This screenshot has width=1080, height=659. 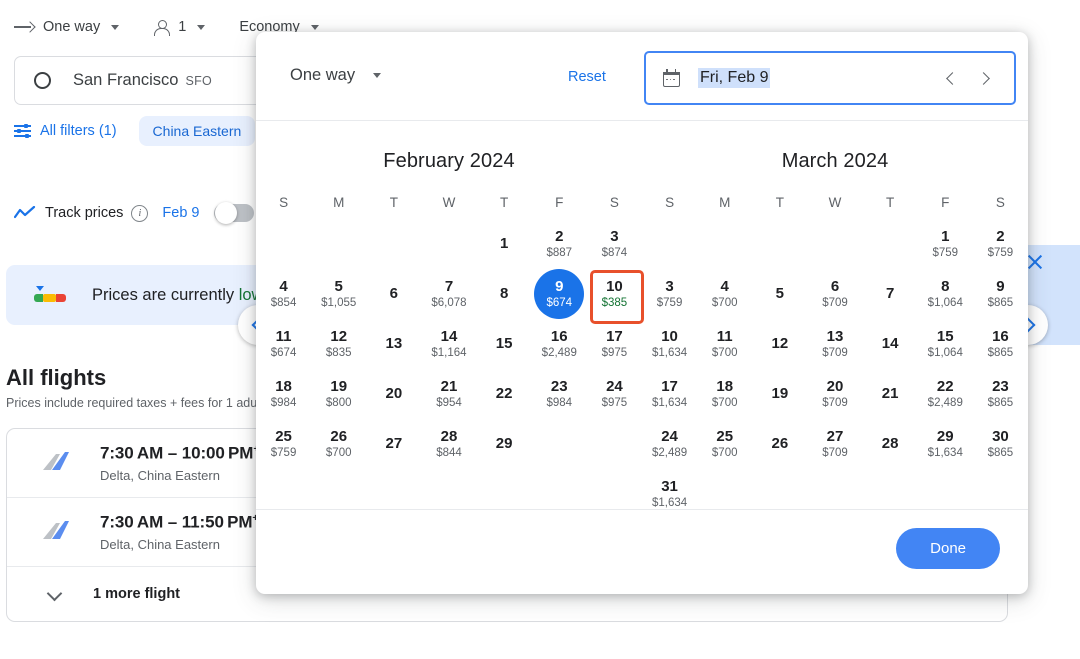 I want to click on day-cell: 28 $844, so click(x=448, y=444).